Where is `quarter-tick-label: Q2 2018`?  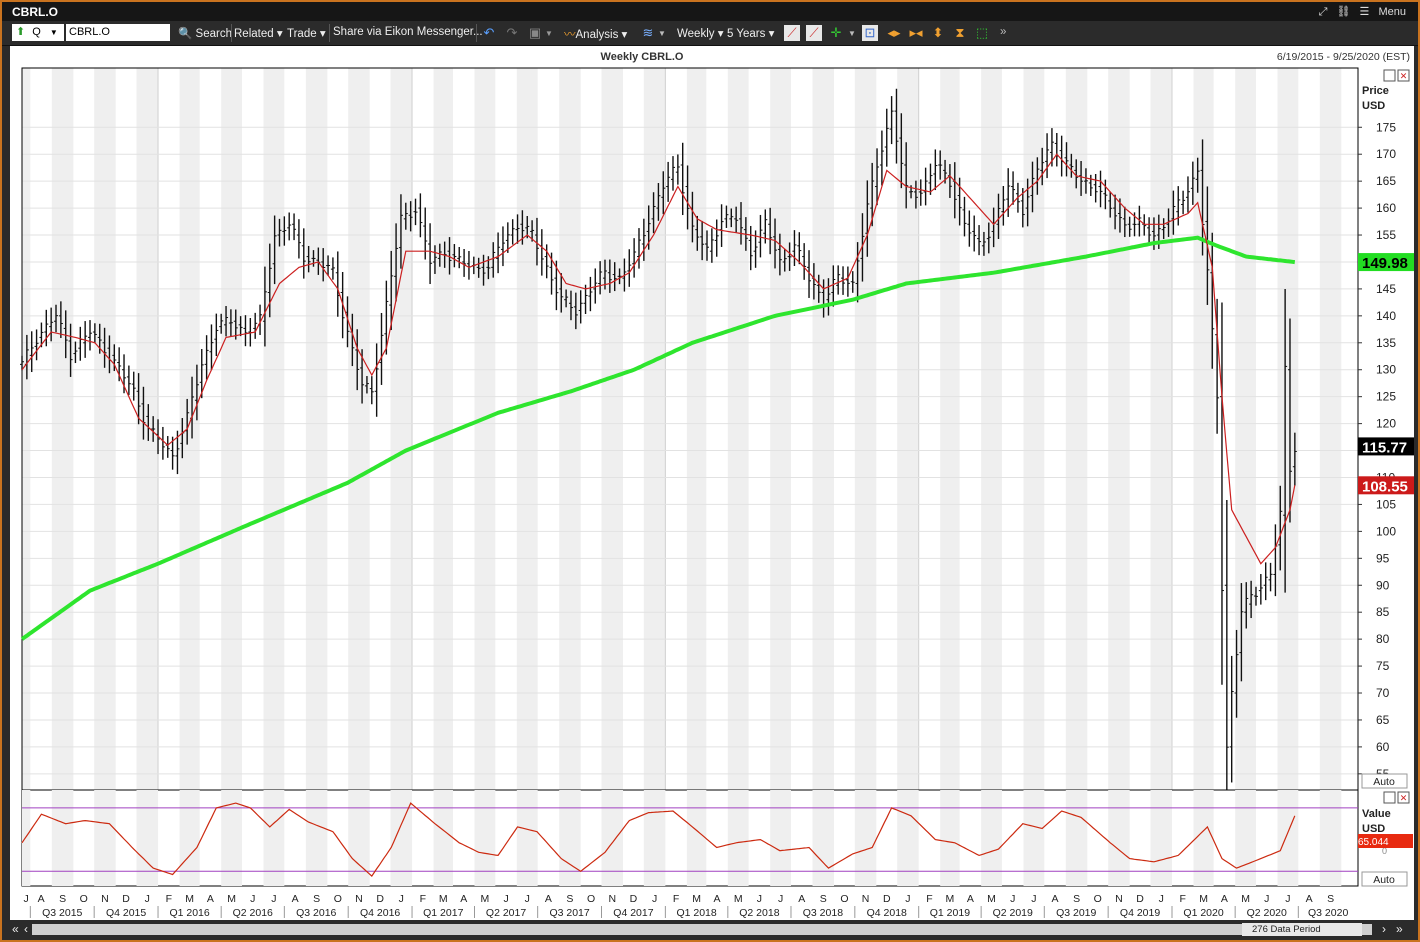
quarter-tick-label: Q2 2018 is located at coordinates (759, 913).